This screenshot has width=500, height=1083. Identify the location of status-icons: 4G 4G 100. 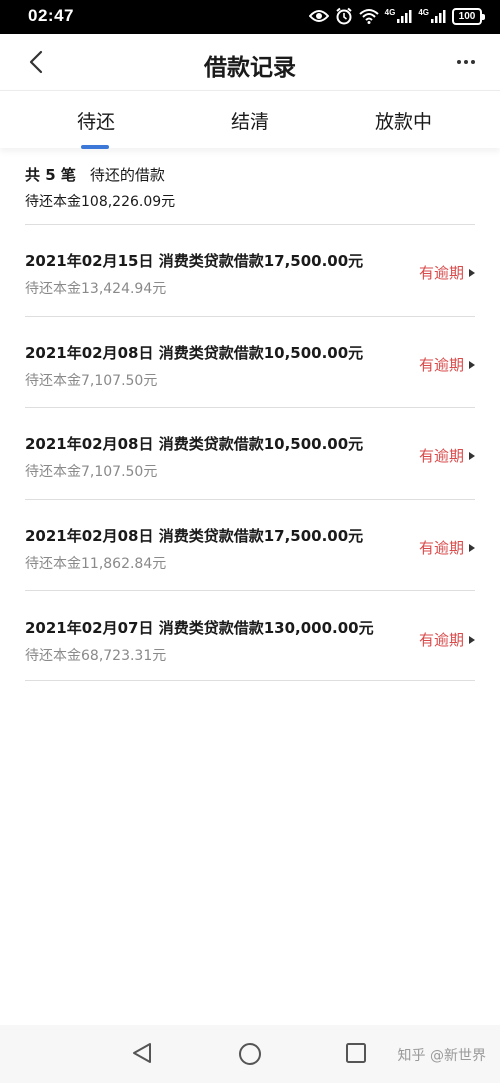
(396, 16).